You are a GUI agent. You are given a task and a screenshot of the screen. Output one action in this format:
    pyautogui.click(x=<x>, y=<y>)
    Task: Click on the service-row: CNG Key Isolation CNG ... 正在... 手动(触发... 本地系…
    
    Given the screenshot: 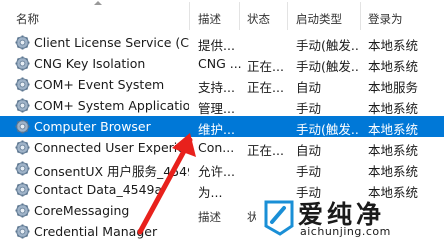 What is the action you would take?
    pyautogui.click(x=222, y=63)
    